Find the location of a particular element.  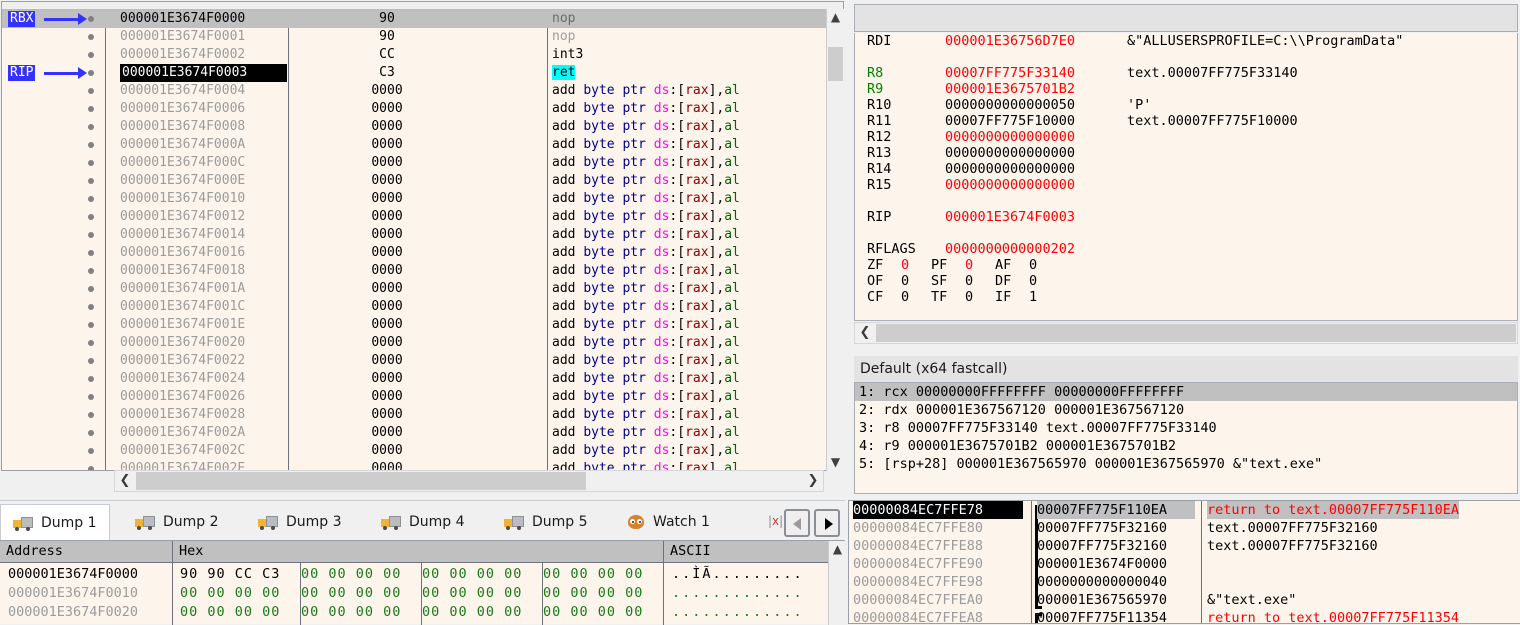

dump-tab-watch-1: Watch 1 is located at coordinates (668, 522).